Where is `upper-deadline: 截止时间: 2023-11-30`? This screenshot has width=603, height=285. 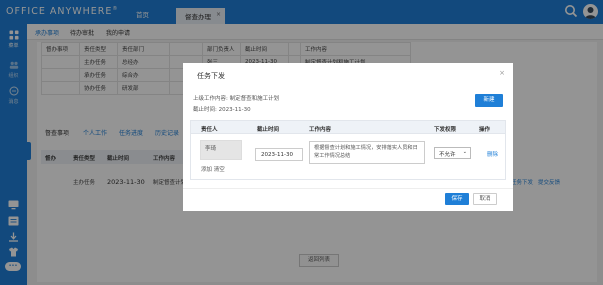
upper-deadline: 截止时间: 2023-11-30 is located at coordinates (222, 109).